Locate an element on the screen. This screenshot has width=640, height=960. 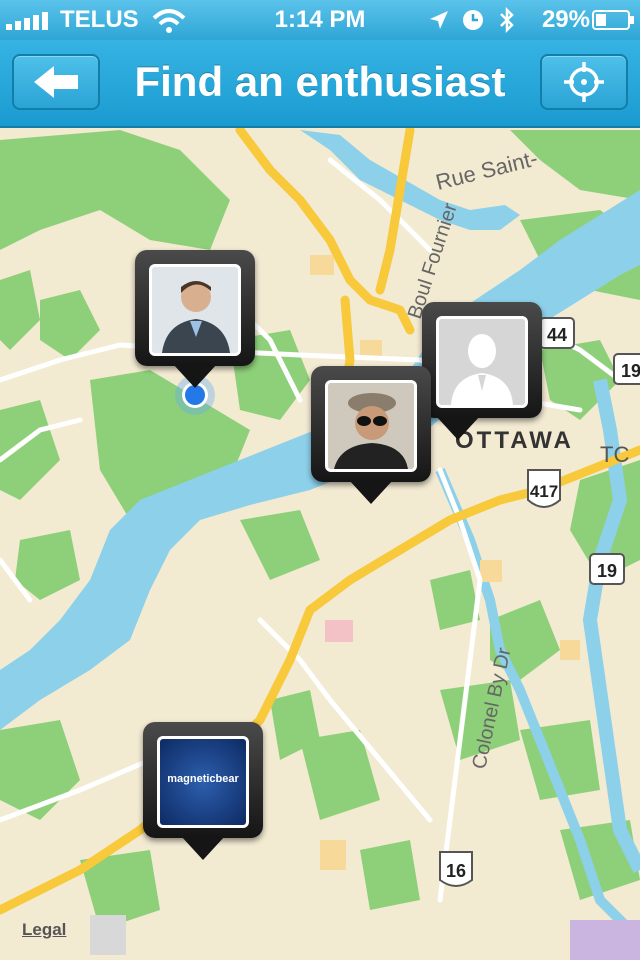
highway-shield-19-top: 19 is located at coordinates (626, 369).